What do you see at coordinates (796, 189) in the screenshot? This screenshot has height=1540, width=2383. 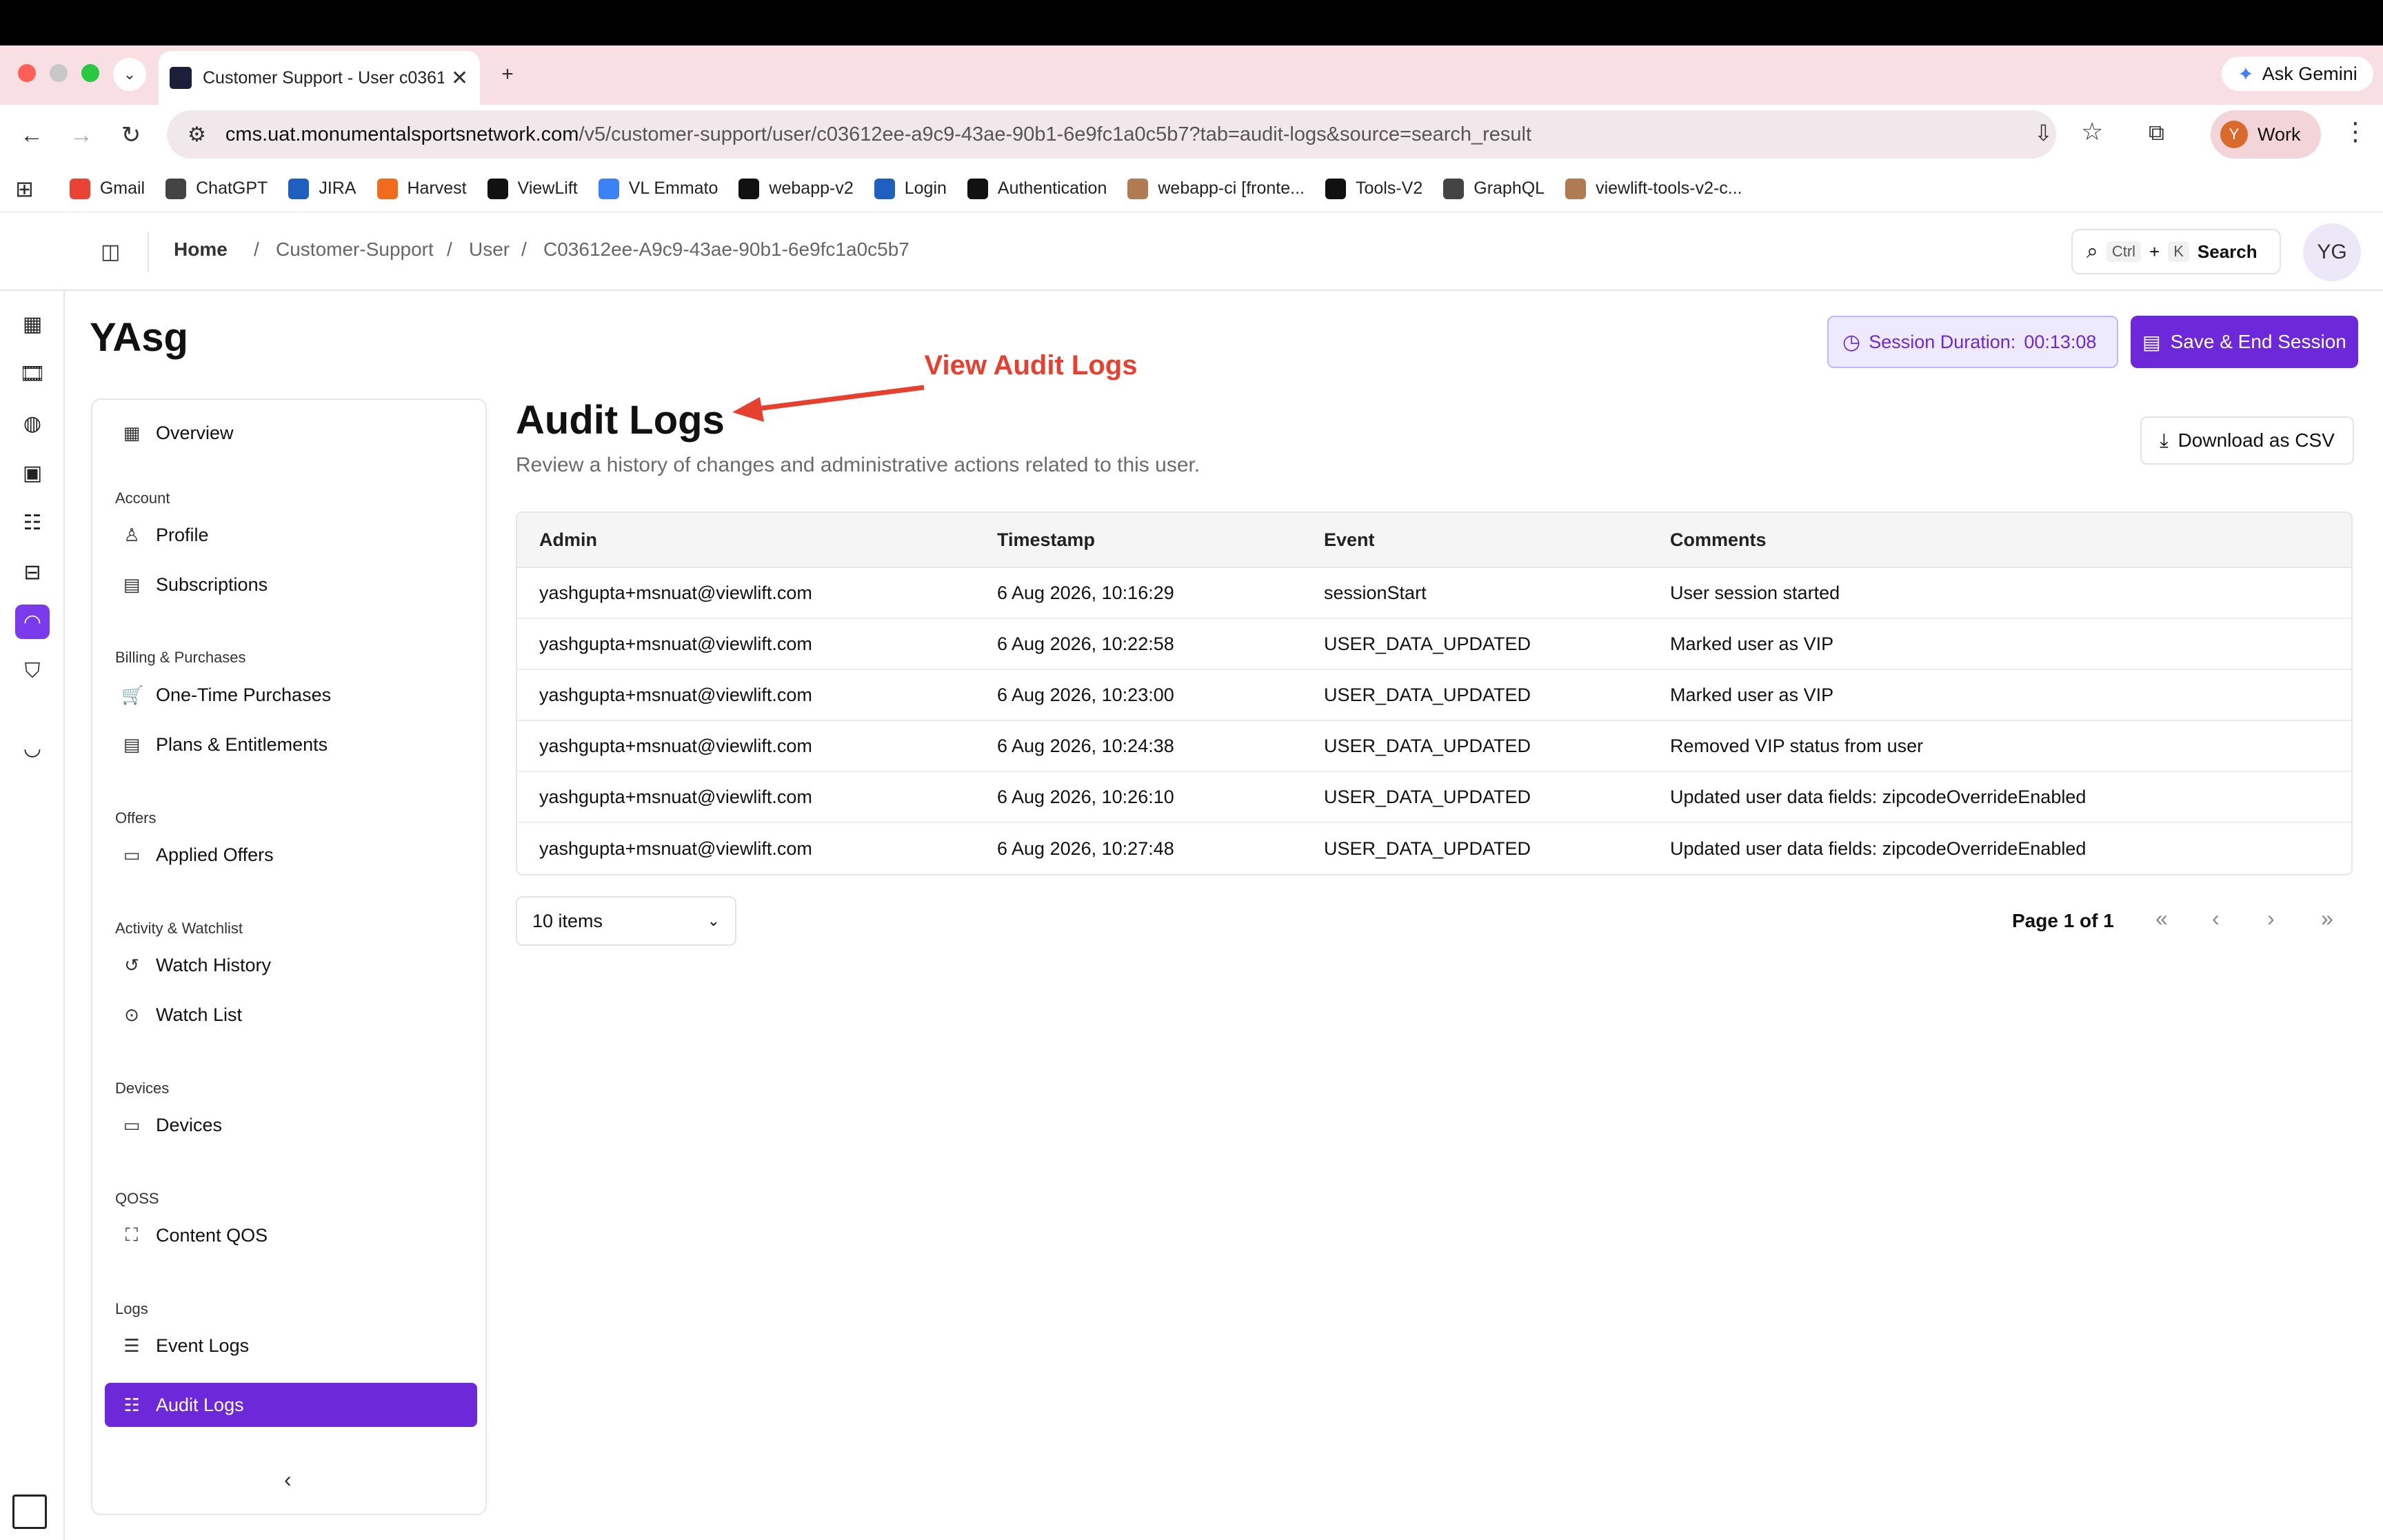 I see `bookmark-item: webapp-v2` at bounding box center [796, 189].